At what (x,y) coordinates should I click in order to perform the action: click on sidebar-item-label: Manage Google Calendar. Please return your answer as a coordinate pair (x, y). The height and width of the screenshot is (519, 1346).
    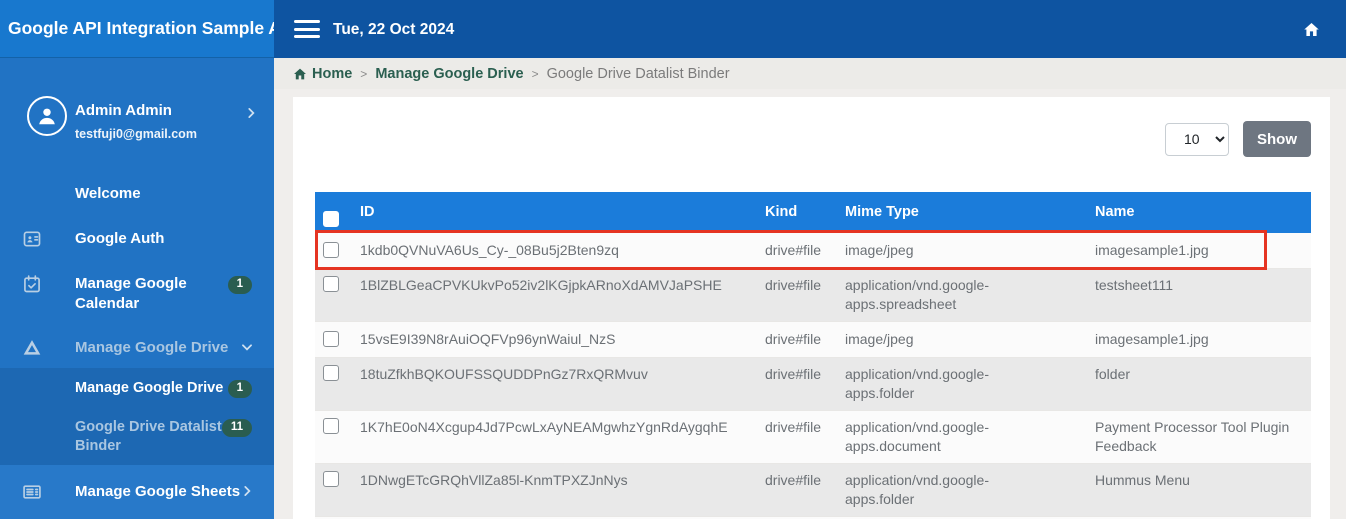
    Looking at the image, I should click on (131, 293).